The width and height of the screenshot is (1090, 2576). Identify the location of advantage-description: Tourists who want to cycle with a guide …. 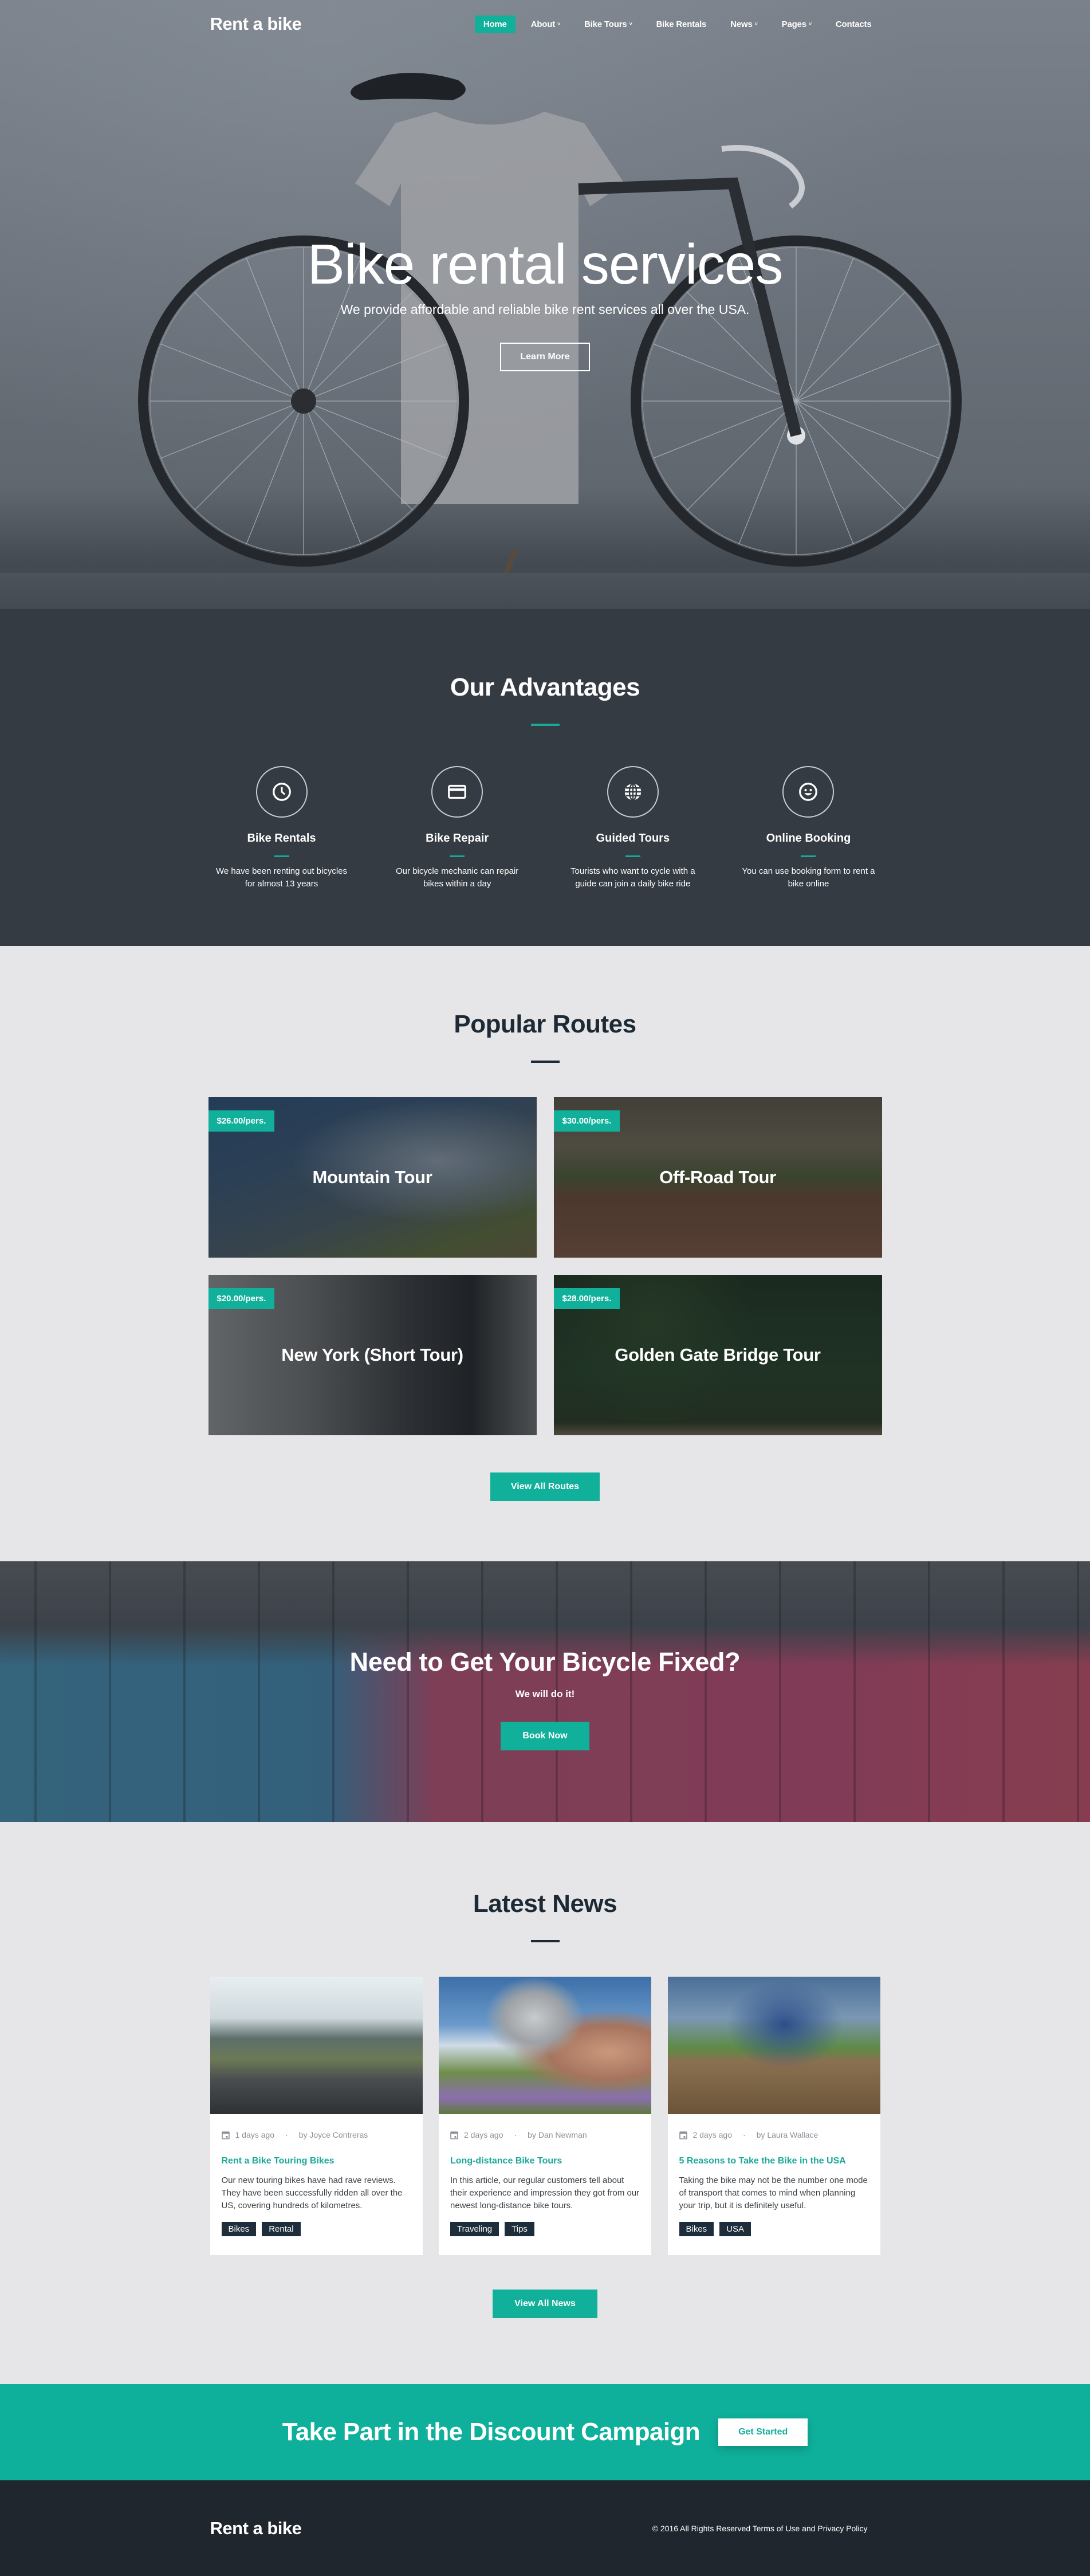
(632, 877).